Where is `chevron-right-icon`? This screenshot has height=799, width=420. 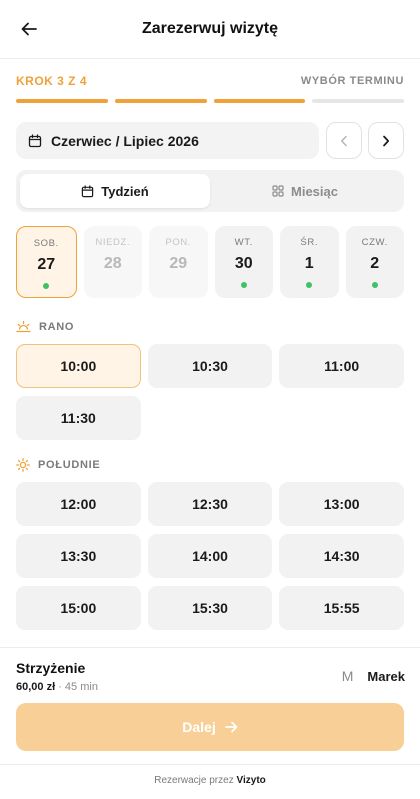
chevron-right-icon is located at coordinates (386, 140).